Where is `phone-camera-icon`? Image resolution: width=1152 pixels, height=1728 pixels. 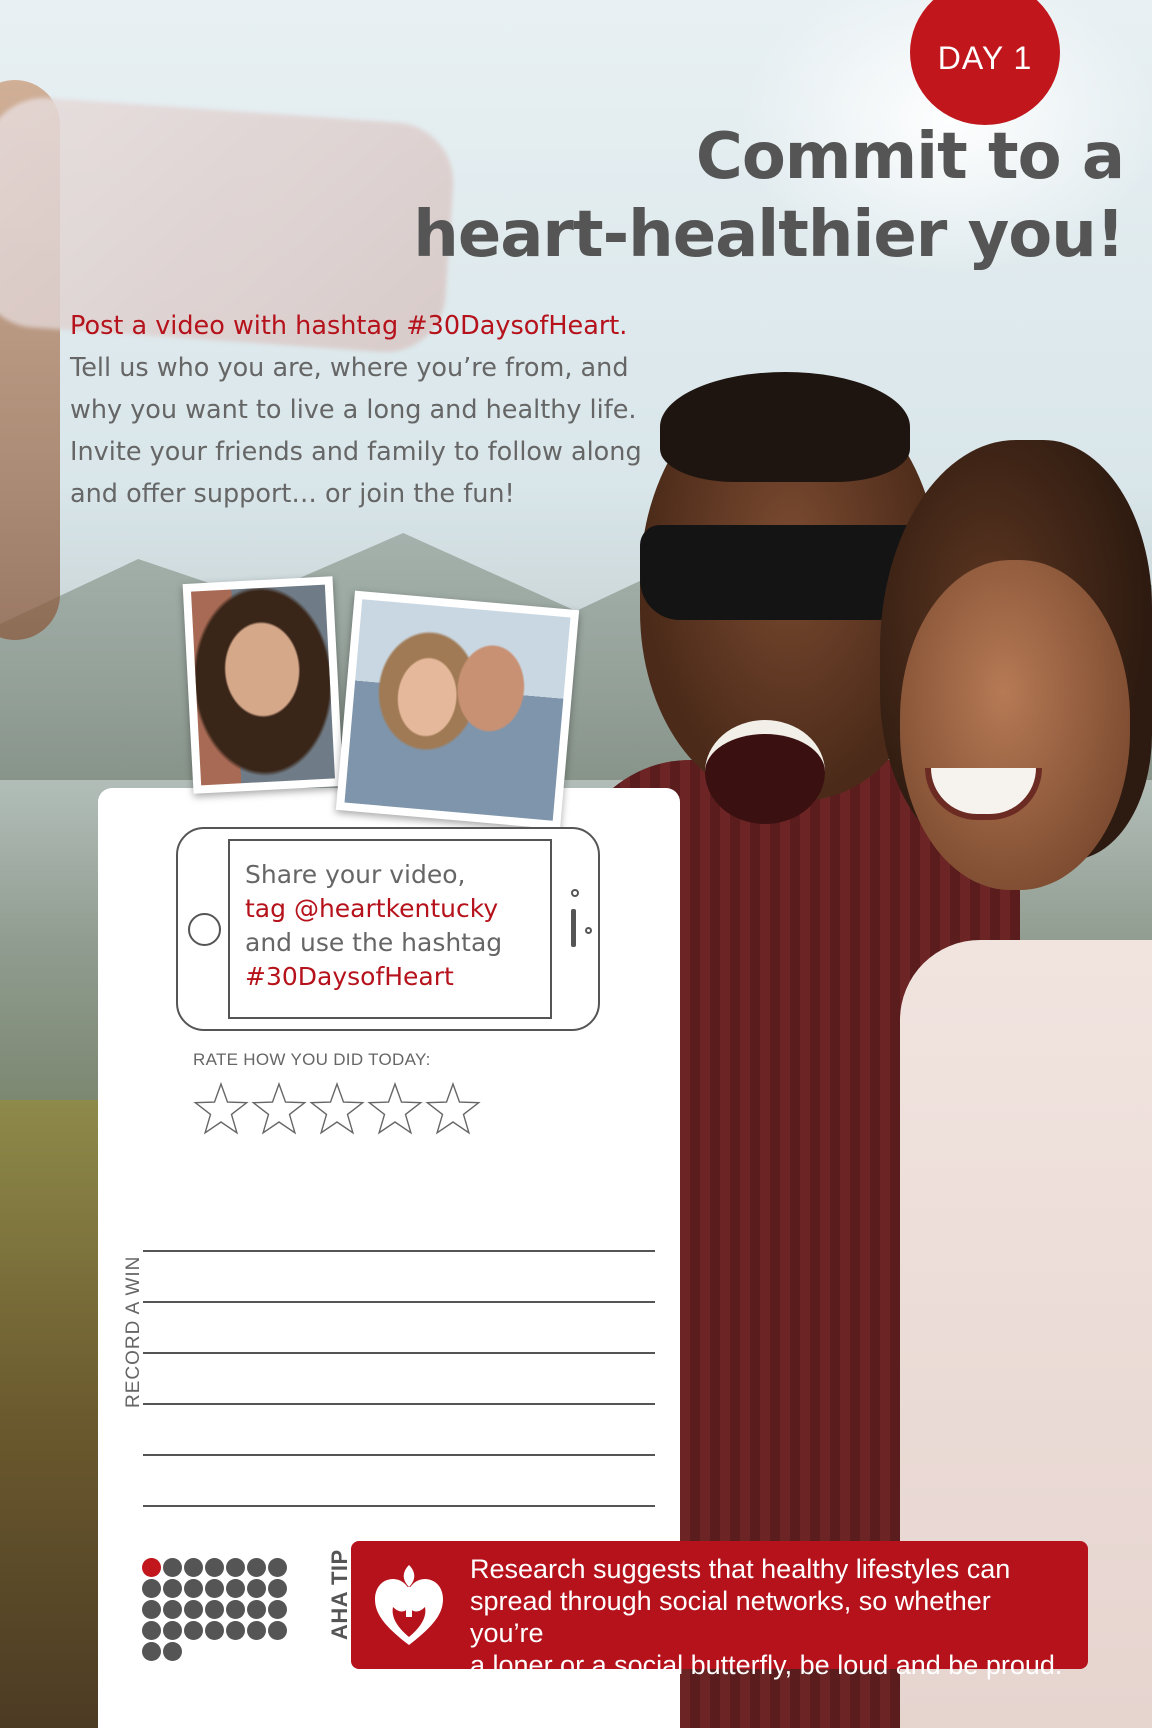 phone-camera-icon is located at coordinates (575, 893).